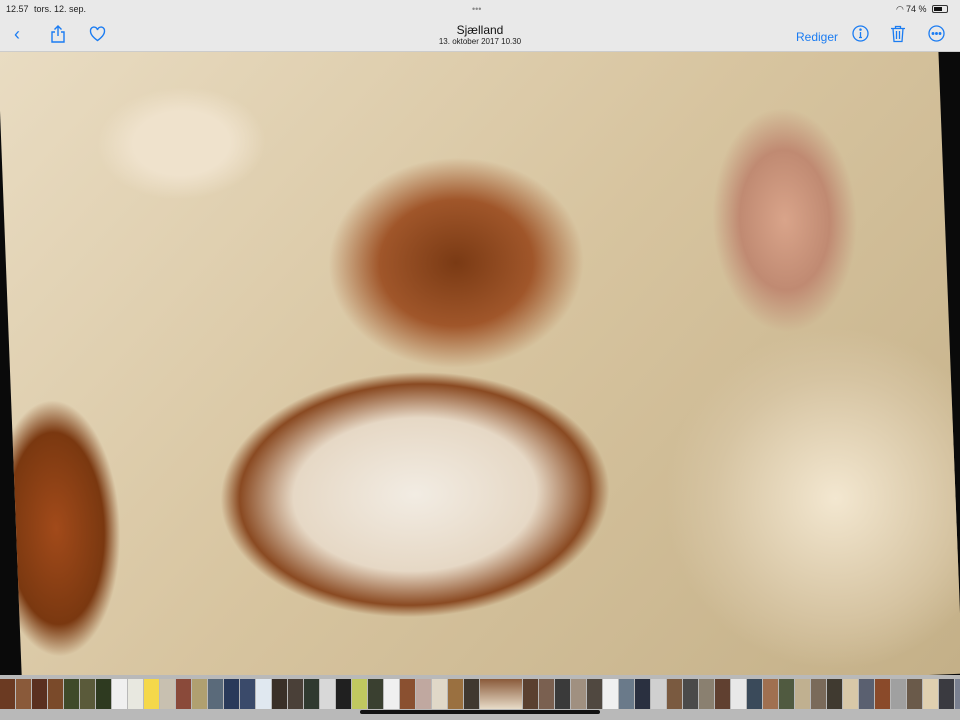 The image size is (960, 720). I want to click on battery-percent: 74 %, so click(916, 9).